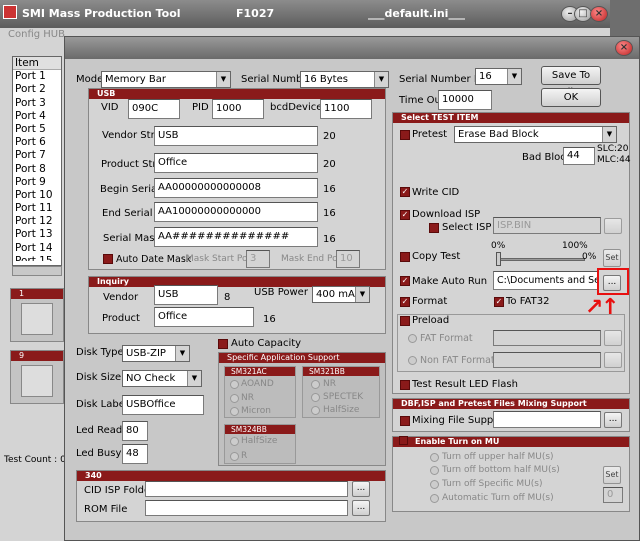 The height and width of the screenshot is (541, 640). Describe the element at coordinates (102, 430) in the screenshot. I see `led-ready-label: Led Ready` at that location.